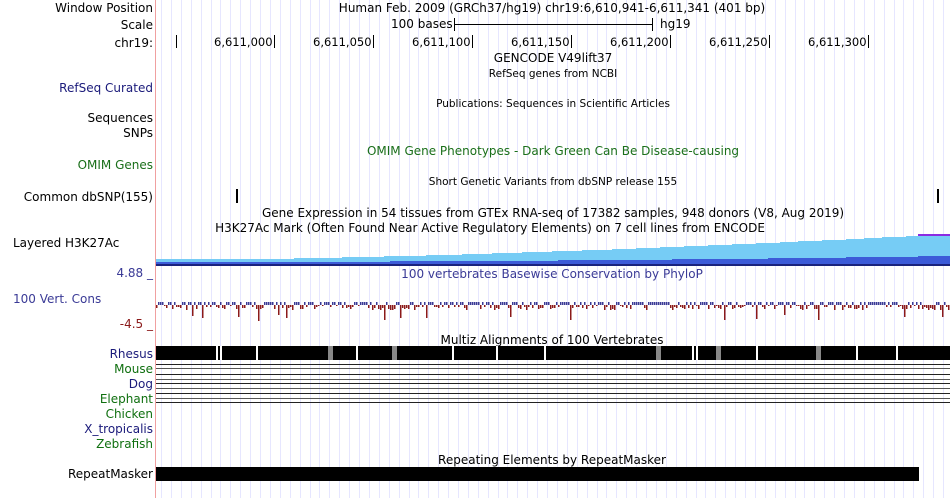 This screenshot has height=498, width=950. Describe the element at coordinates (142, 384) in the screenshot. I see `species-label-dog: Dog` at that location.